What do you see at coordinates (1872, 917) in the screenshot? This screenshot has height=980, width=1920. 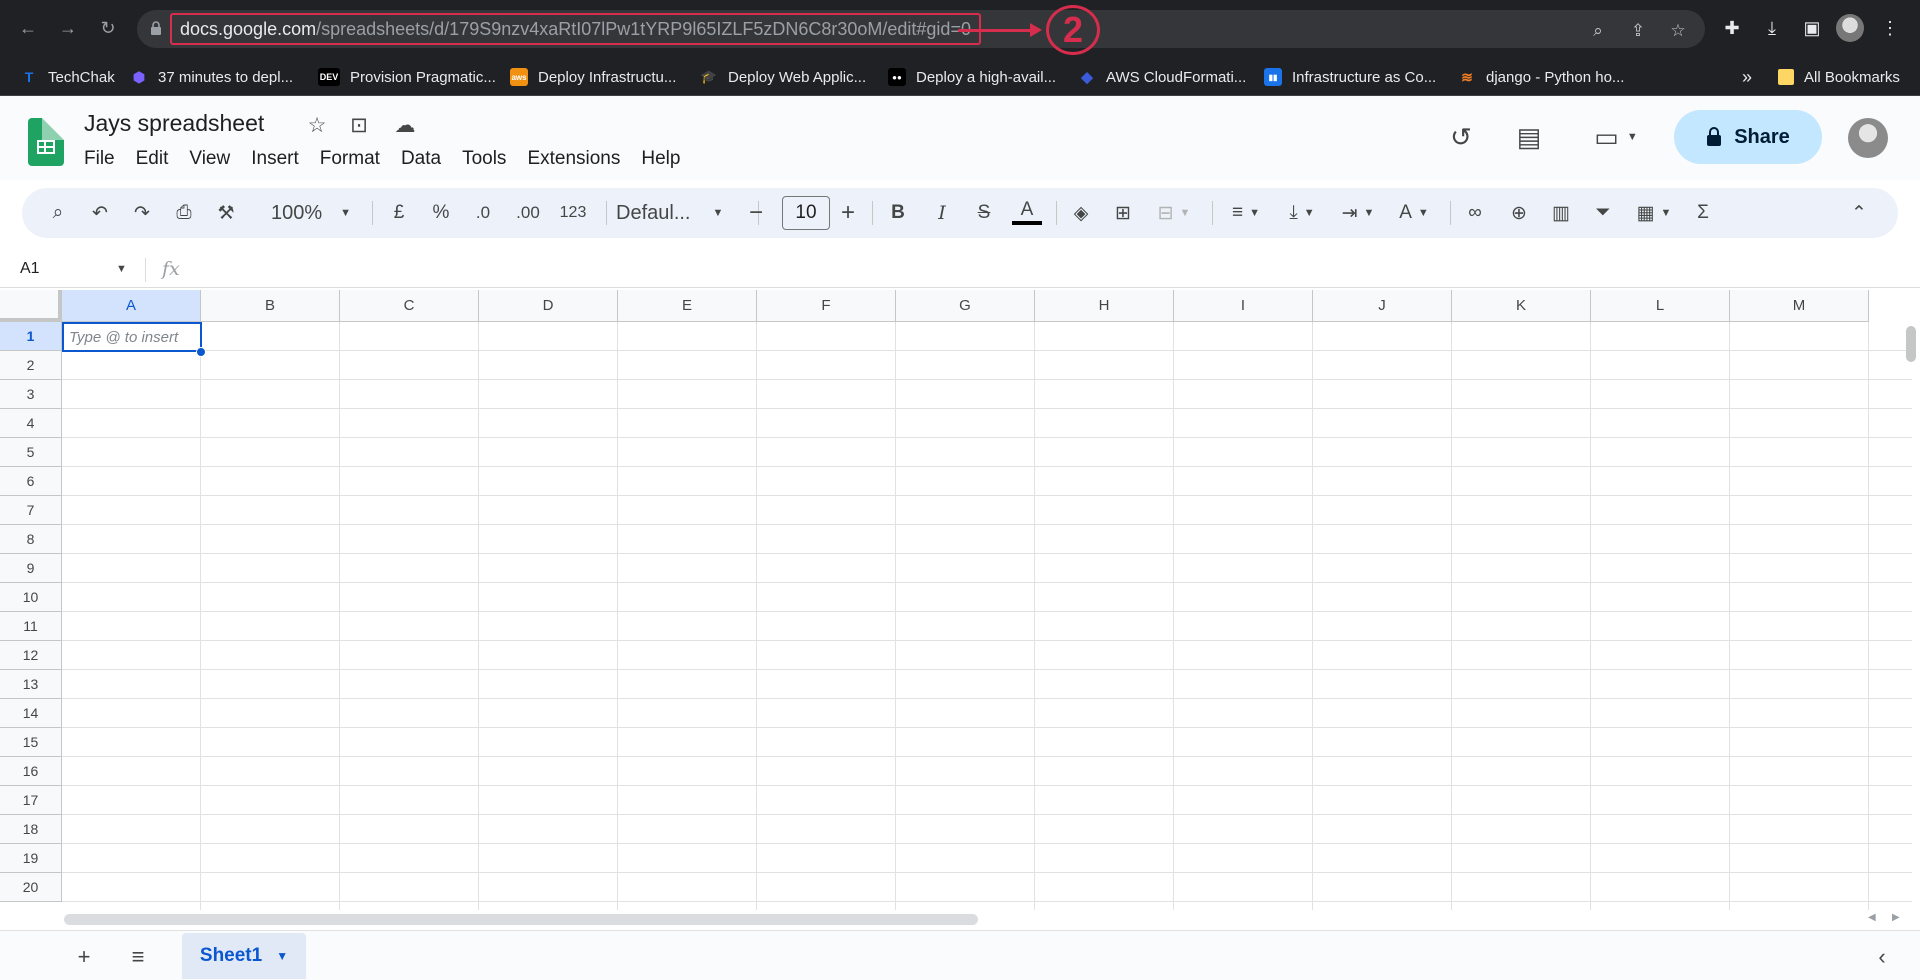 I see `scroll-left-icon: ◀` at bounding box center [1872, 917].